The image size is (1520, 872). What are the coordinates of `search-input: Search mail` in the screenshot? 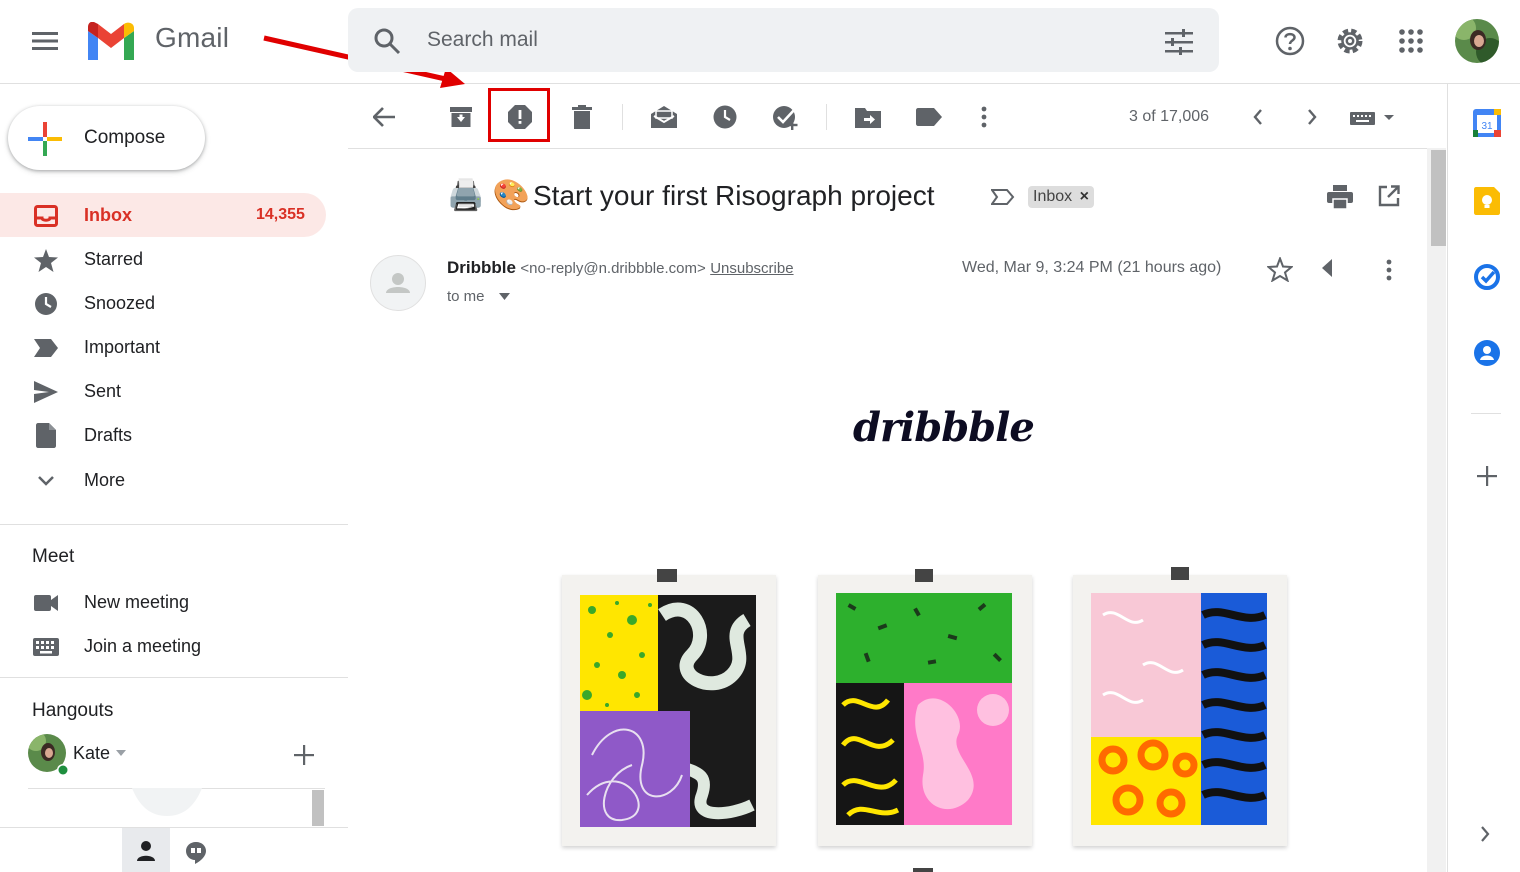 It's located at (482, 40).